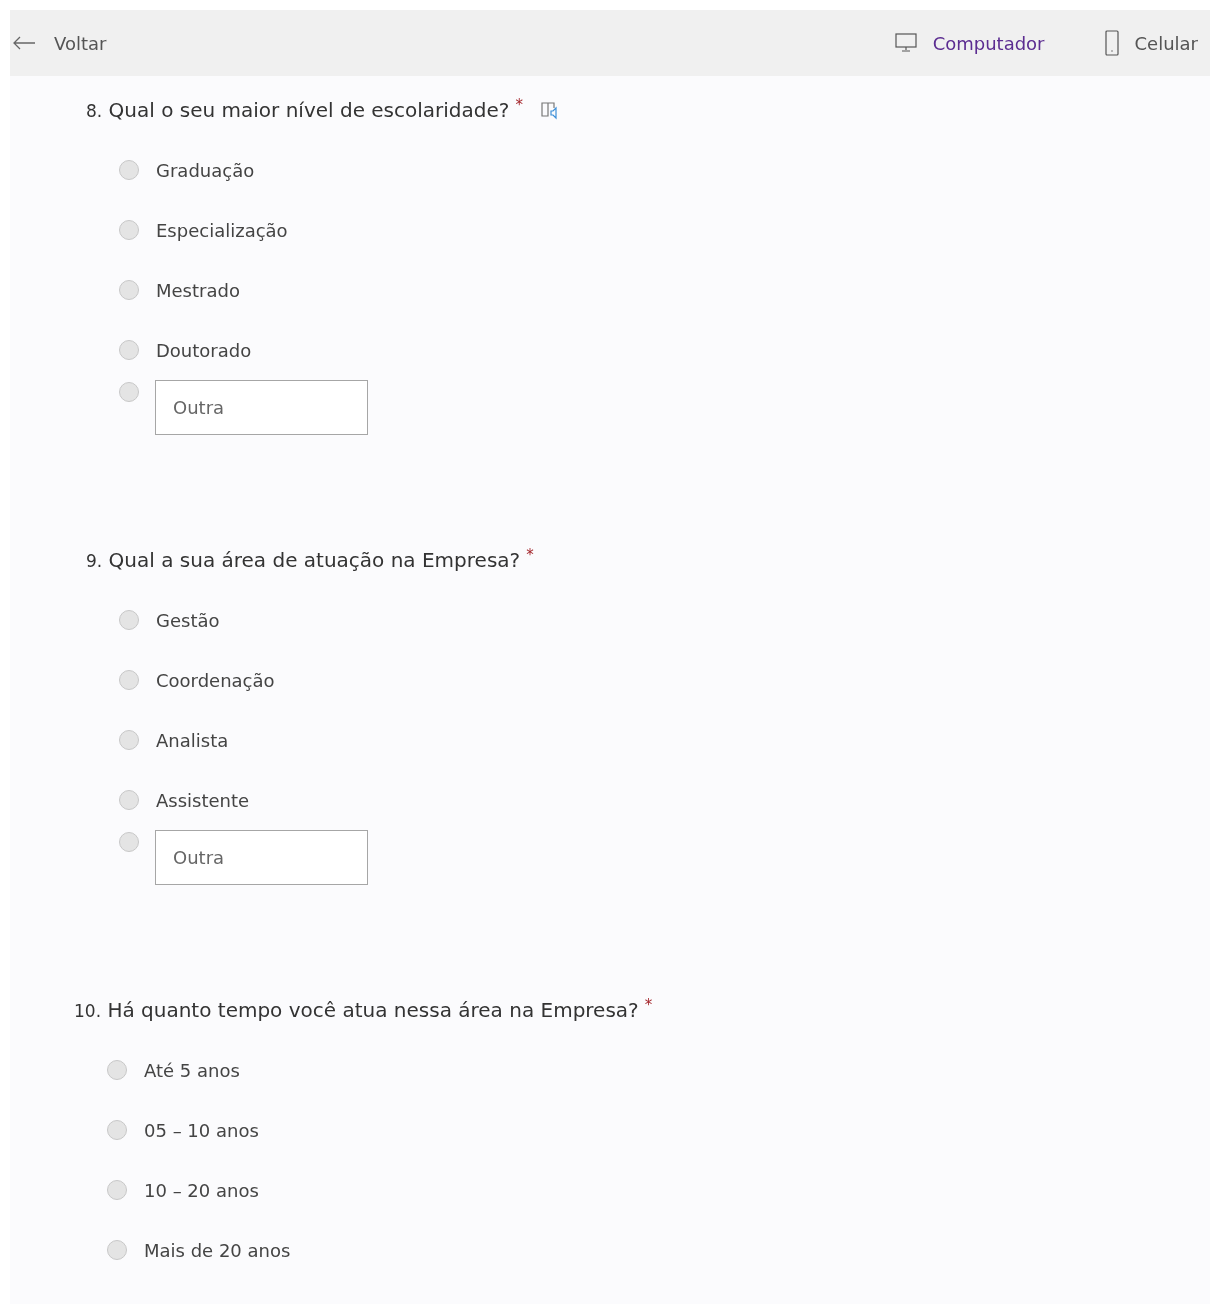 This screenshot has width=1210, height=1304. What do you see at coordinates (217, 1250) in the screenshot?
I see `option-label: Mais de 20 anos` at bounding box center [217, 1250].